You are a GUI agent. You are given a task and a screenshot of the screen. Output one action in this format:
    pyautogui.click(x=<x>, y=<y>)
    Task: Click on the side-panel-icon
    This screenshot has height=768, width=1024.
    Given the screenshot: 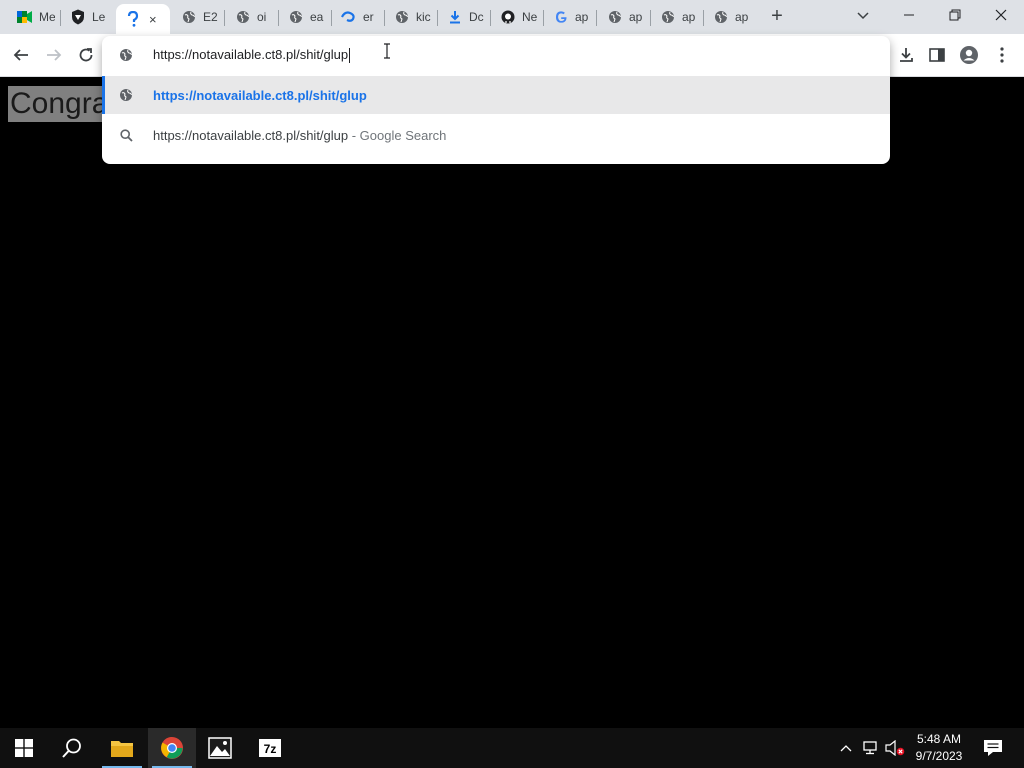 What is the action you would take?
    pyautogui.click(x=937, y=55)
    